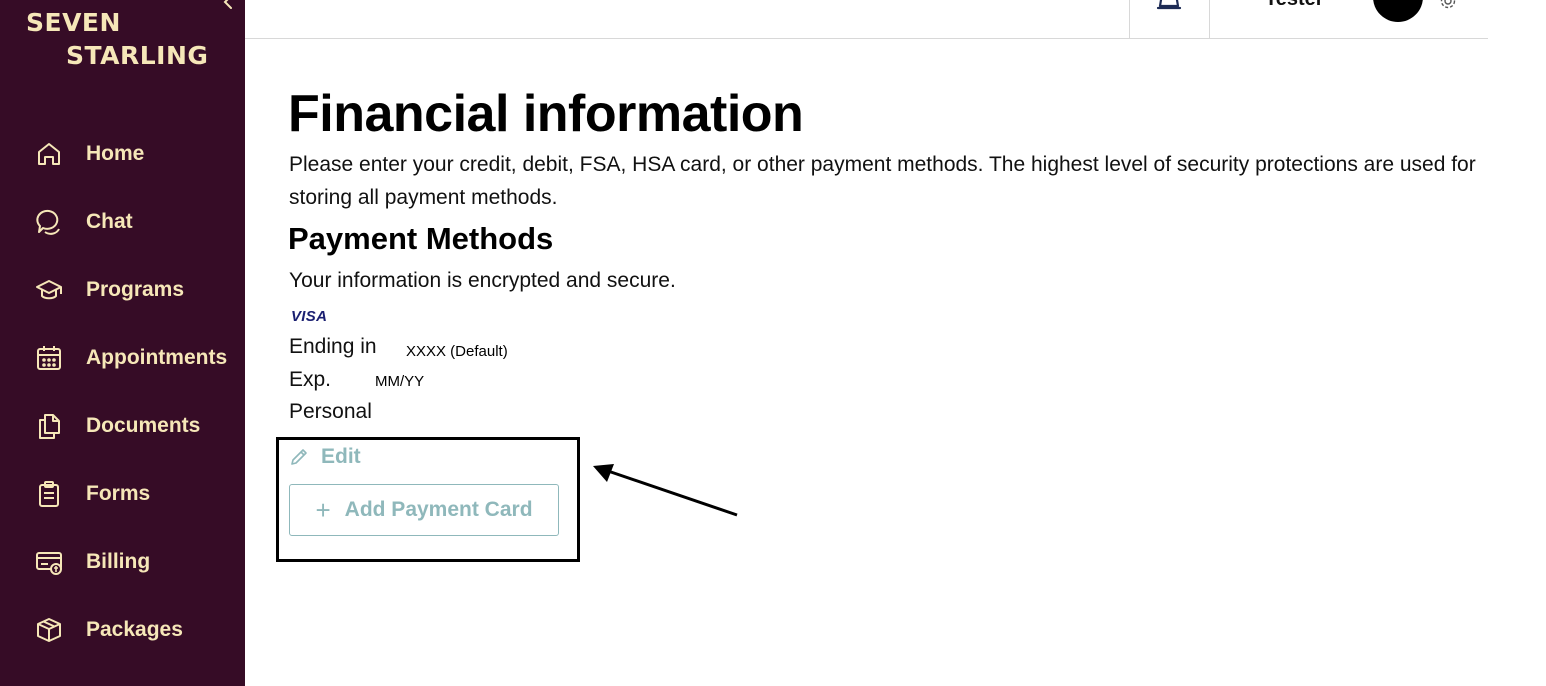  Describe the element at coordinates (665, 490) in the screenshot. I see `annotation-arrow-icon` at that location.